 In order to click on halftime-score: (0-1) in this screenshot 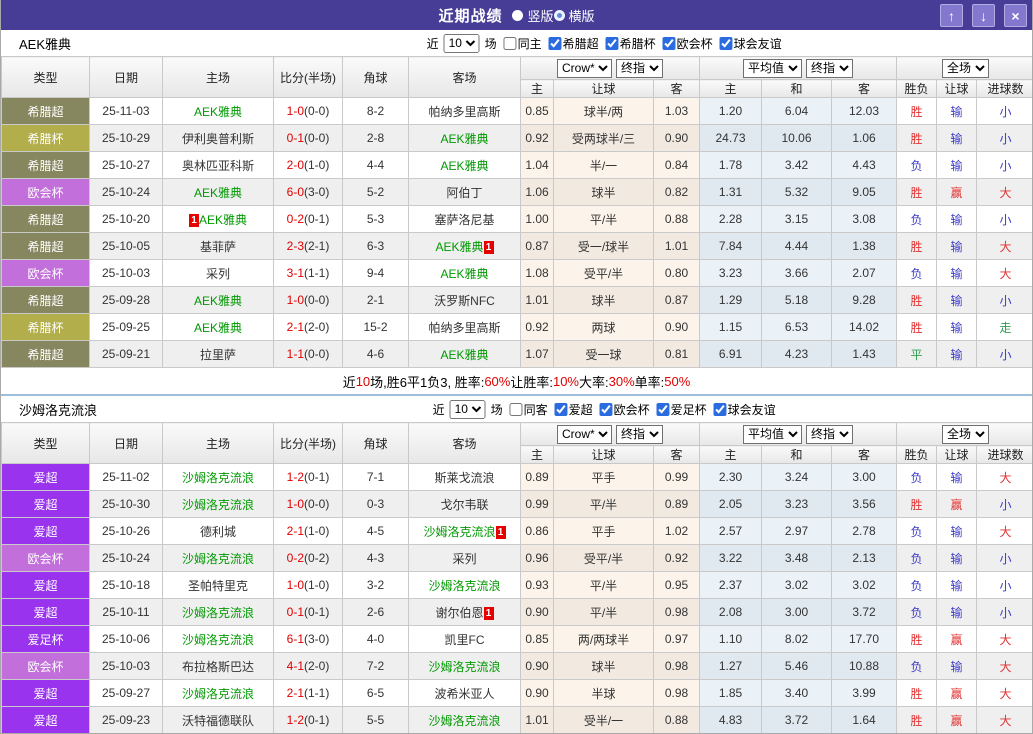, I will do `click(317, 219)`.